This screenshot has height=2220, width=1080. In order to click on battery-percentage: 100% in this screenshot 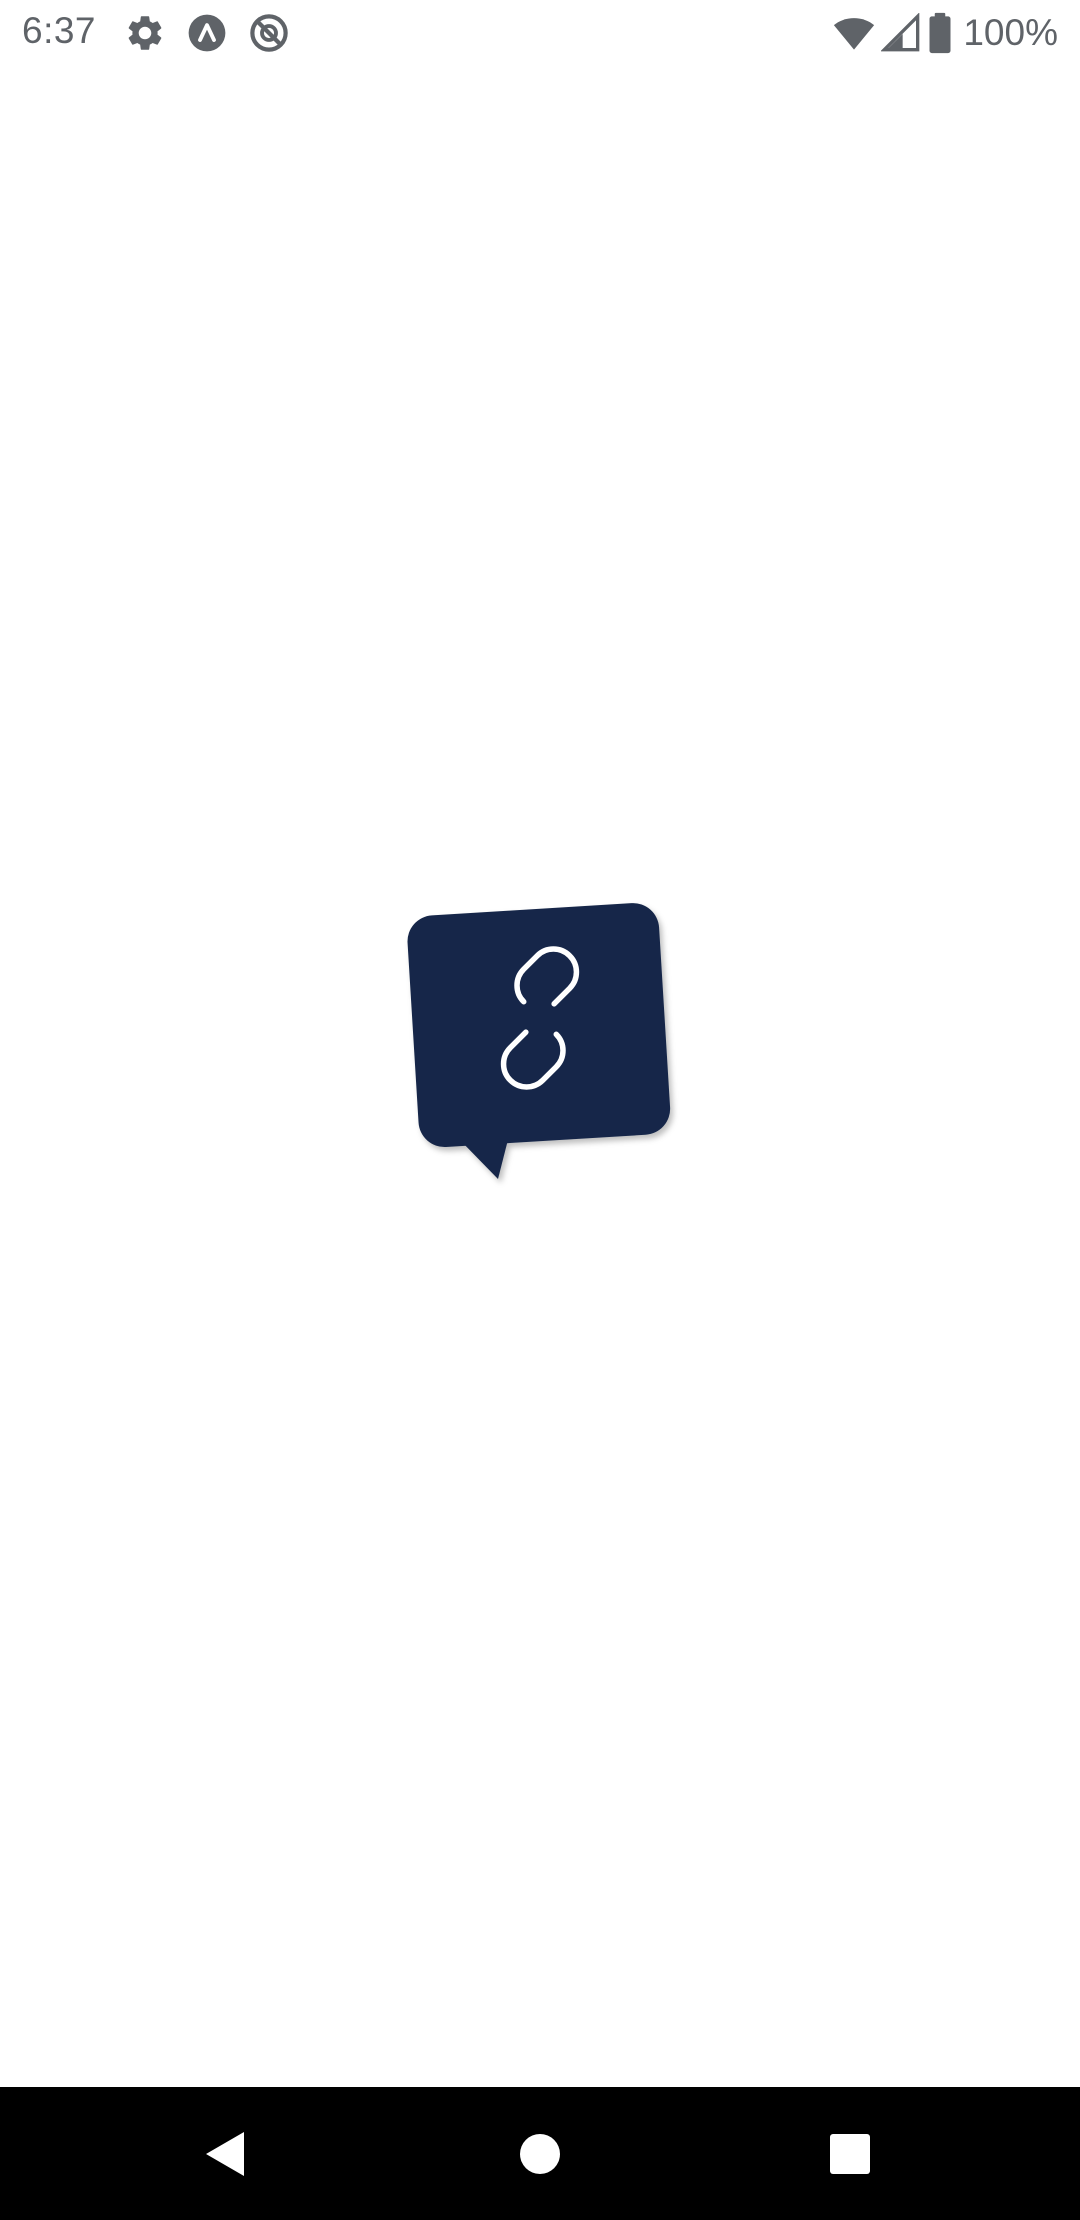, I will do `click(1010, 32)`.